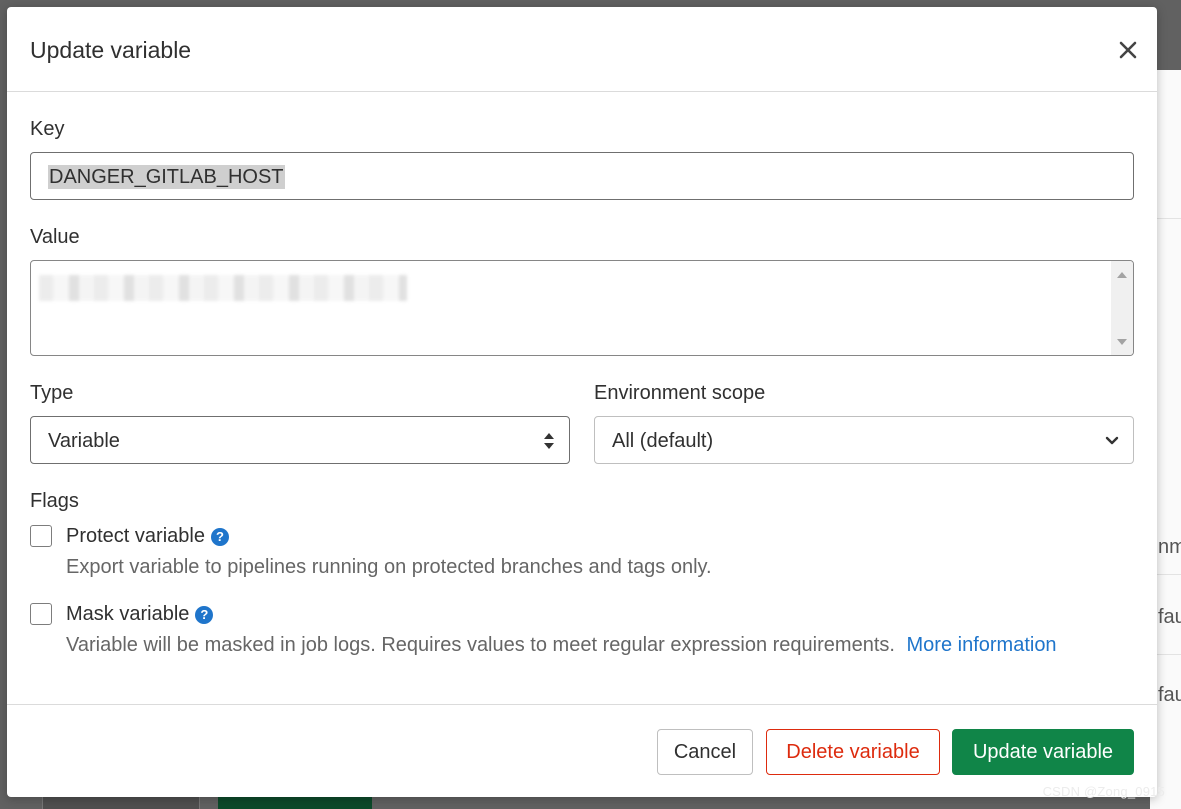  I want to click on textarea-scrollbar, so click(1122, 308).